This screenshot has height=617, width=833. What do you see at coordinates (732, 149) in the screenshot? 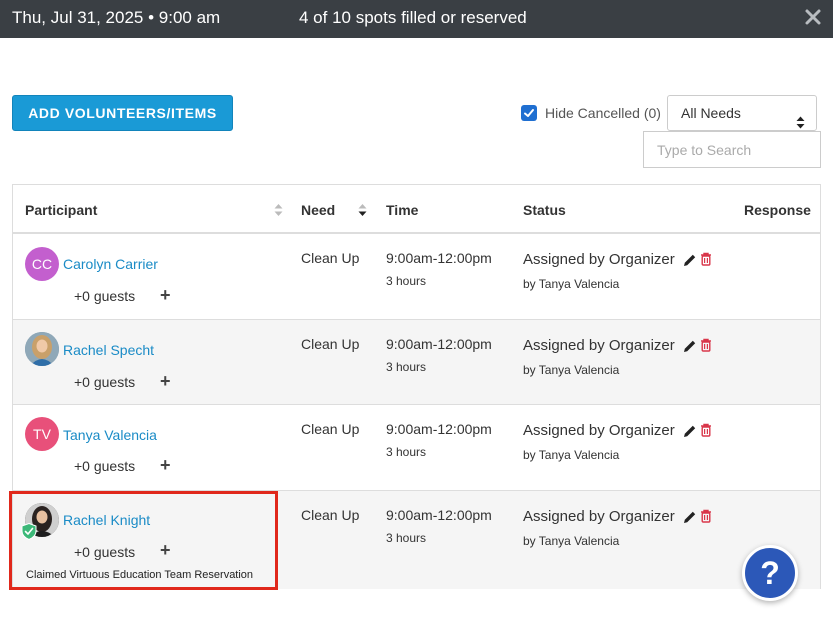
I see `search-input` at bounding box center [732, 149].